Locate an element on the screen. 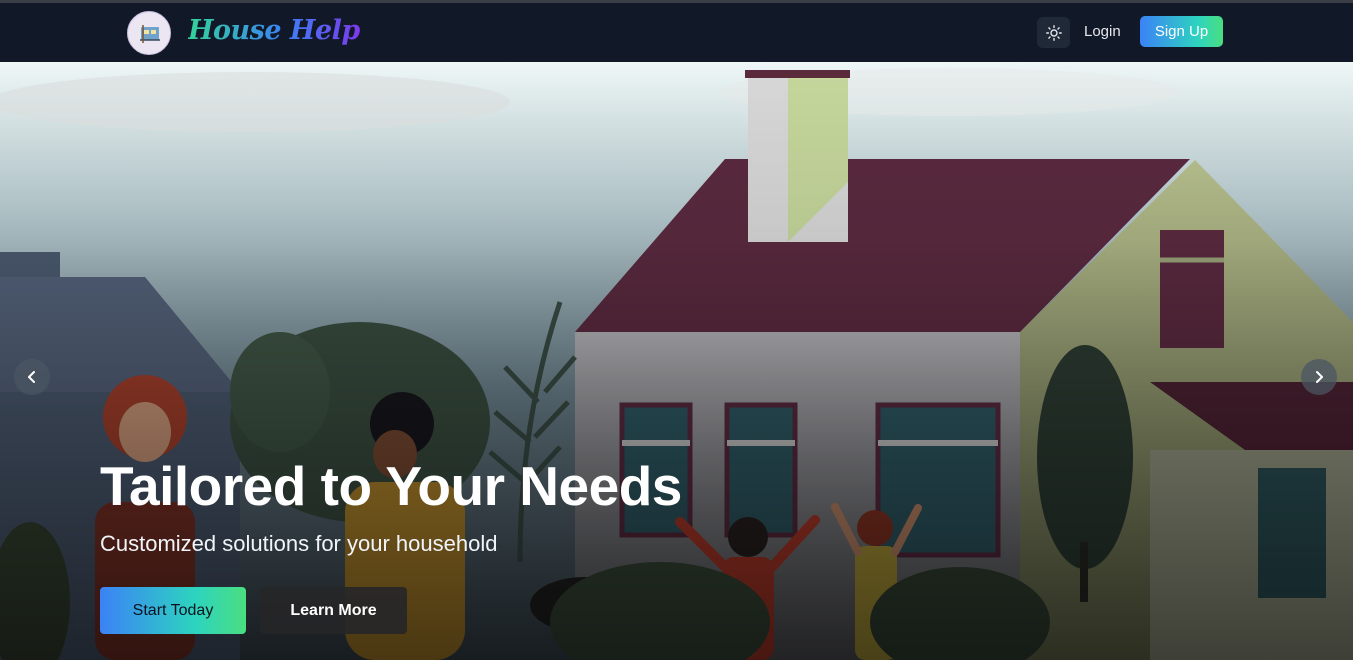 This screenshot has height=660, width=1353. chevron-left-icon is located at coordinates (31, 377).